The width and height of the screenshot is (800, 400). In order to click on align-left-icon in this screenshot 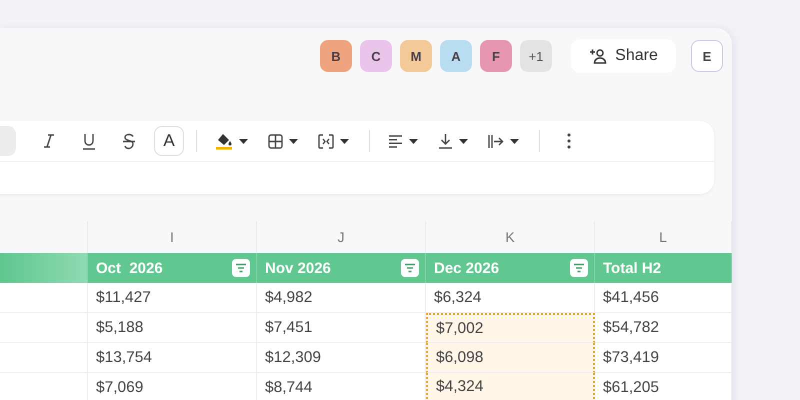, I will do `click(395, 141)`.